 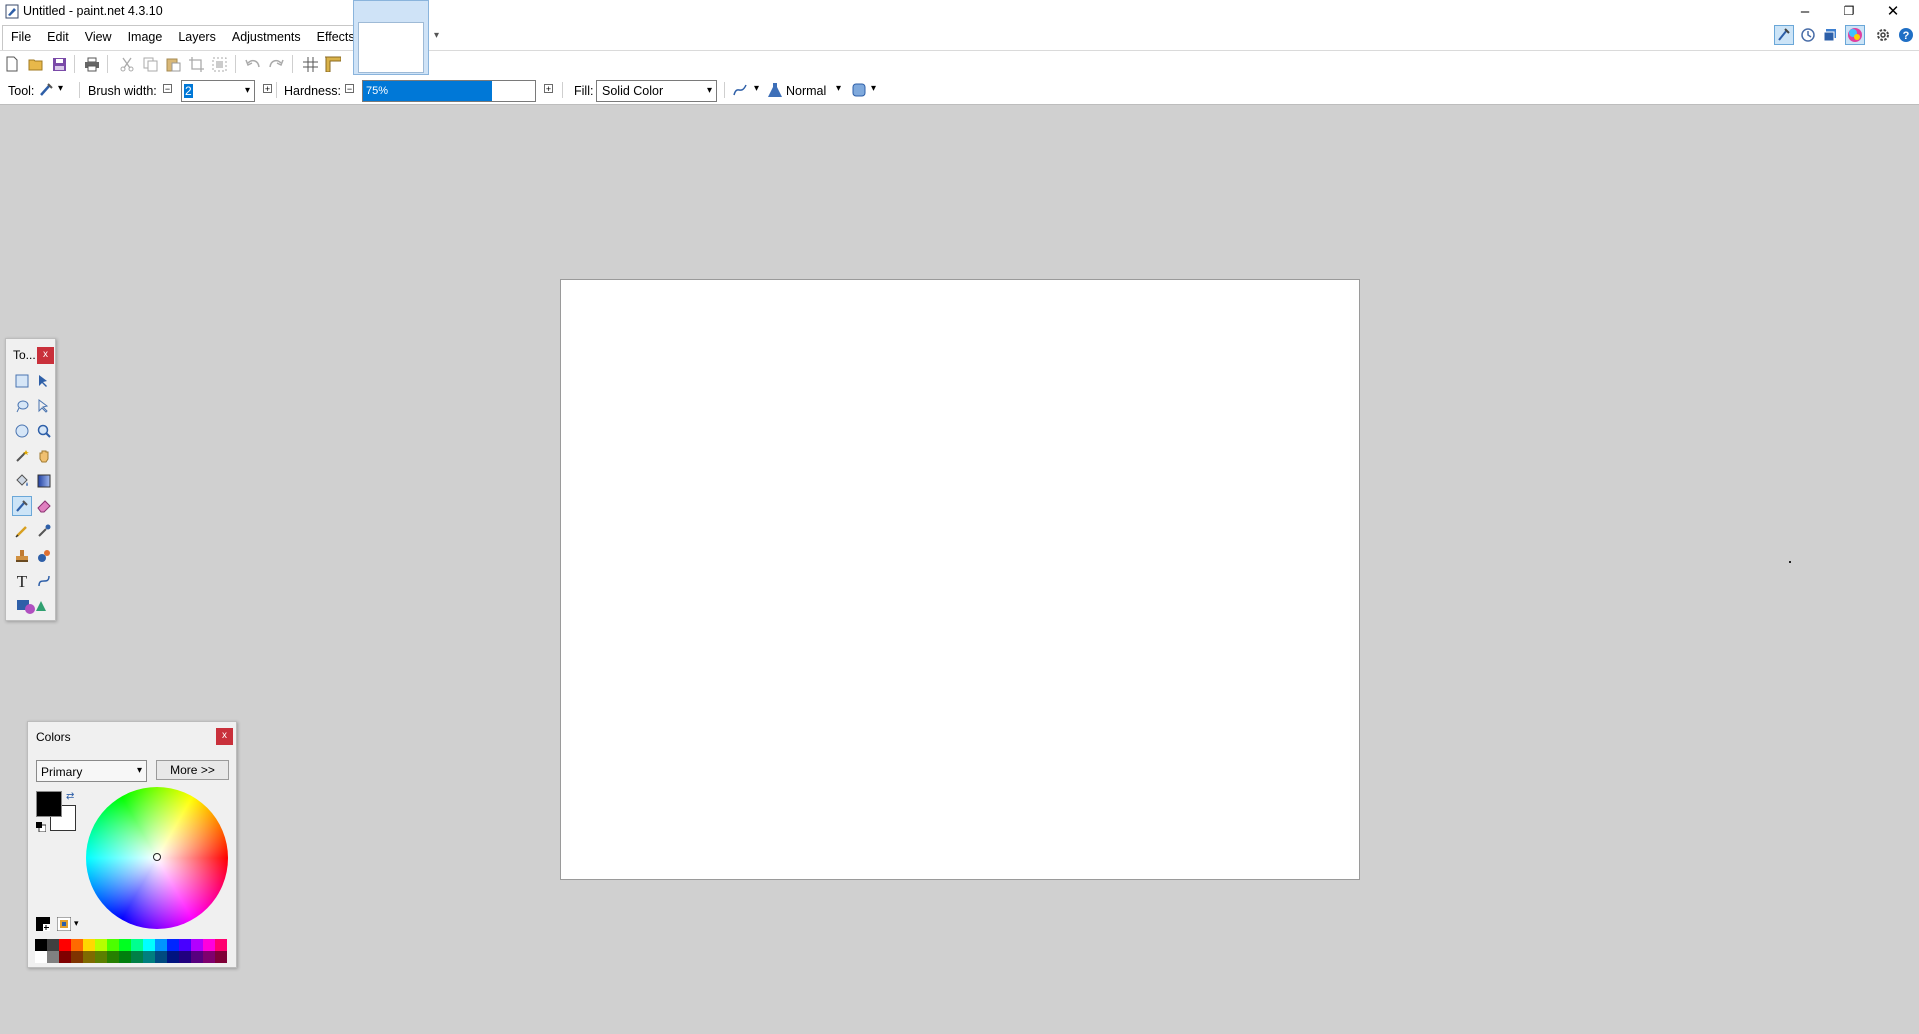 What do you see at coordinates (70, 796) in the screenshot?
I see `swap-colors-icon: ⇄` at bounding box center [70, 796].